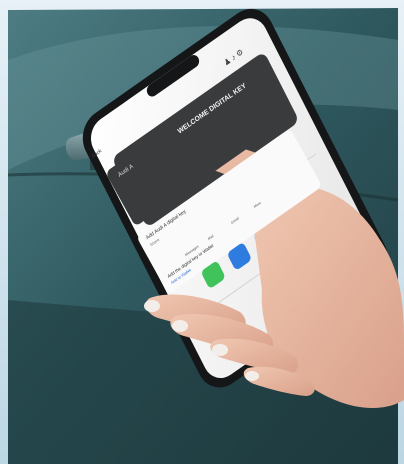  What do you see at coordinates (152, 306) in the screenshot?
I see `finger-1-nail` at bounding box center [152, 306].